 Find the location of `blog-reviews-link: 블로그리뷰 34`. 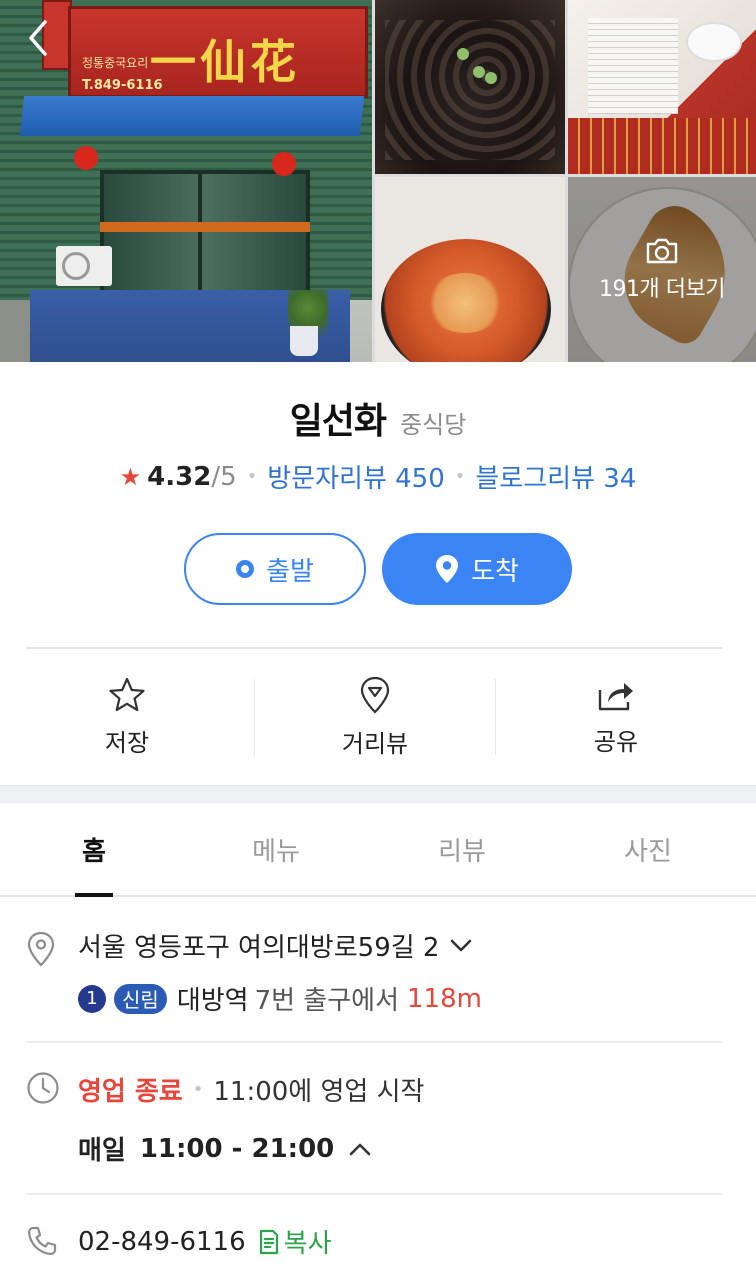

blog-reviews-link: 블로그리뷰 34 is located at coordinates (555, 476).